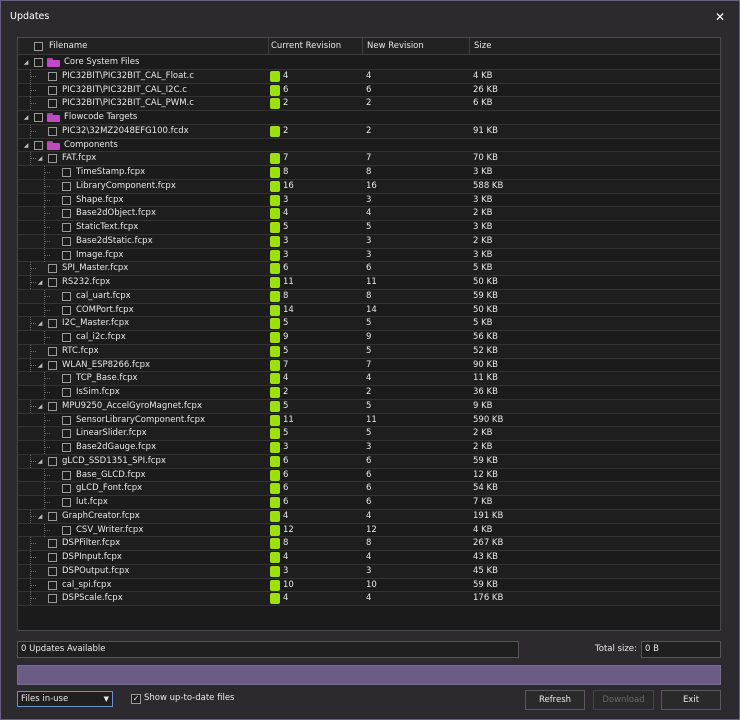 Image resolution: width=740 pixels, height=720 pixels. Describe the element at coordinates (369, 406) in the screenshot. I see `tree-row: ◢ MPU9250_AccelGyroMagnet.fcpx 5 5 9 KB` at that location.